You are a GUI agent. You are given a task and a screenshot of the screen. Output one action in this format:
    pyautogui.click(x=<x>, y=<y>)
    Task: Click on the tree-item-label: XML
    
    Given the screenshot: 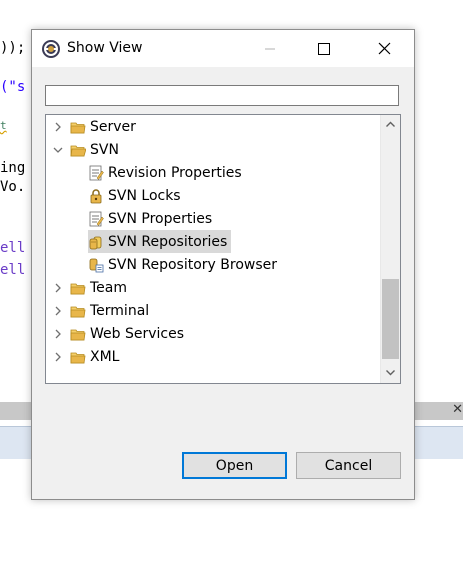 What is the action you would take?
    pyautogui.click(x=105, y=356)
    